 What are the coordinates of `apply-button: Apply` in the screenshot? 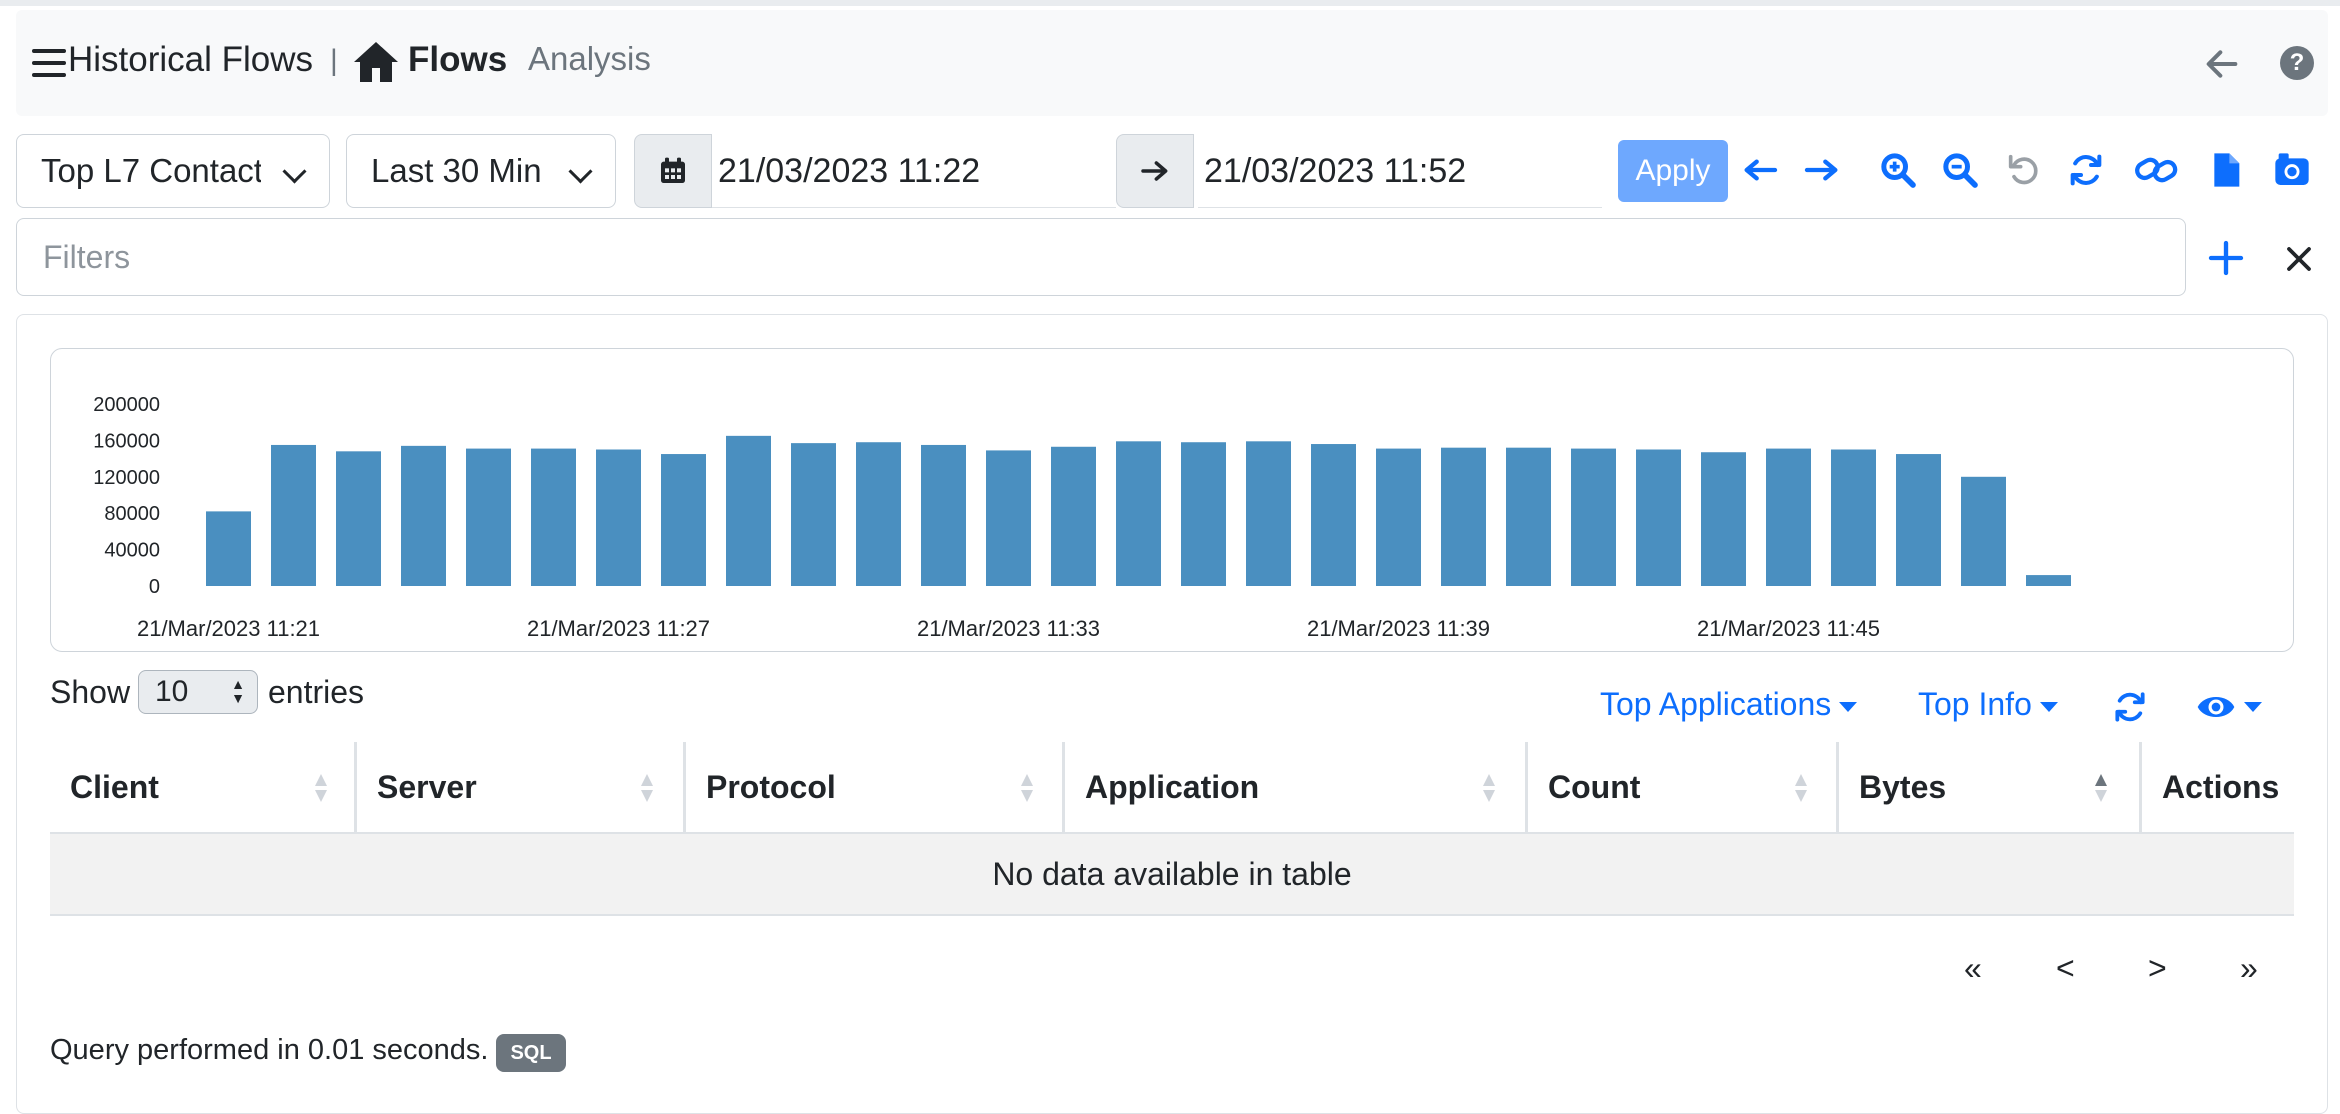 It's located at (1673, 171).